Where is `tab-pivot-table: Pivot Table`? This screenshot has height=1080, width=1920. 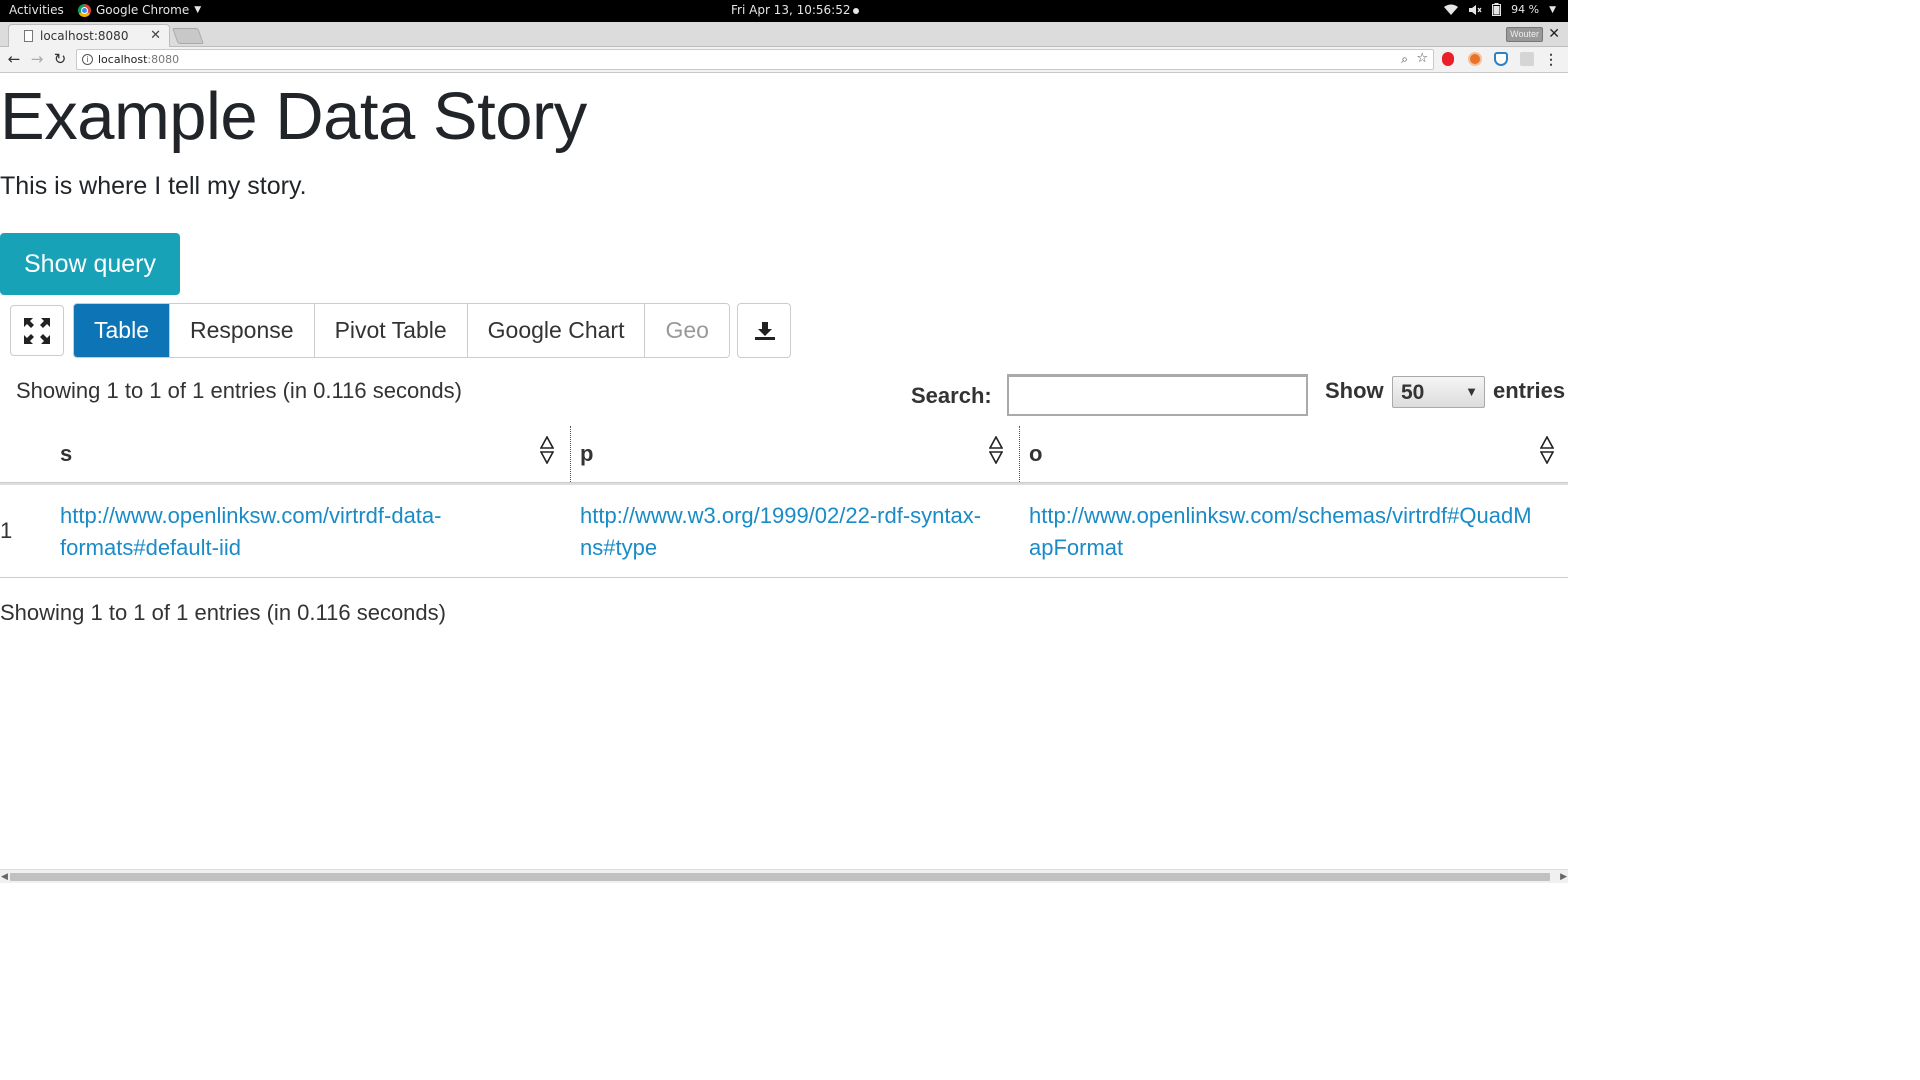
tab-pivot-table: Pivot Table is located at coordinates (391, 330).